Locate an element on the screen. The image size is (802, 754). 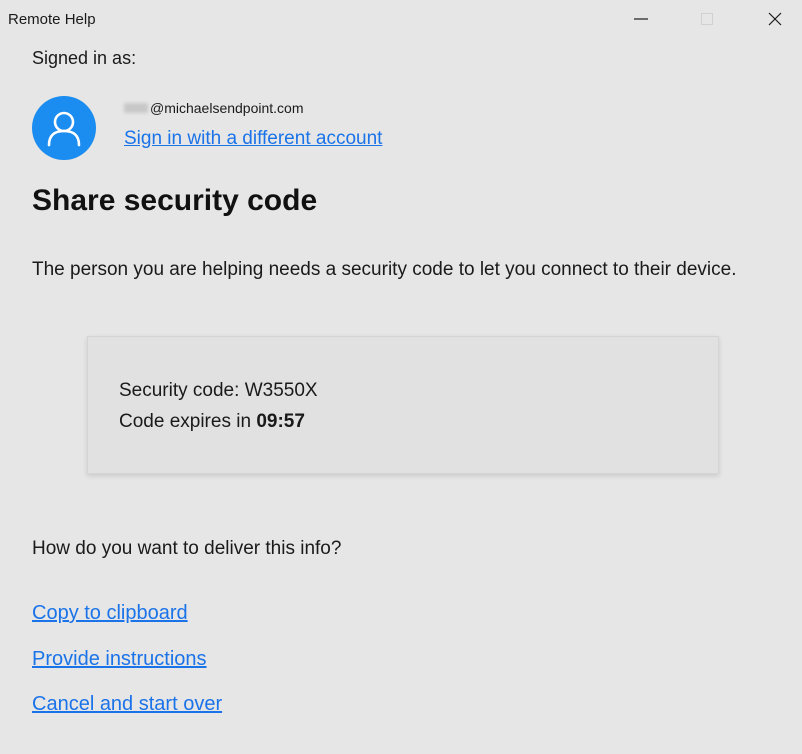
delivery-question: How do you want to deliver this info? is located at coordinates (187, 548).